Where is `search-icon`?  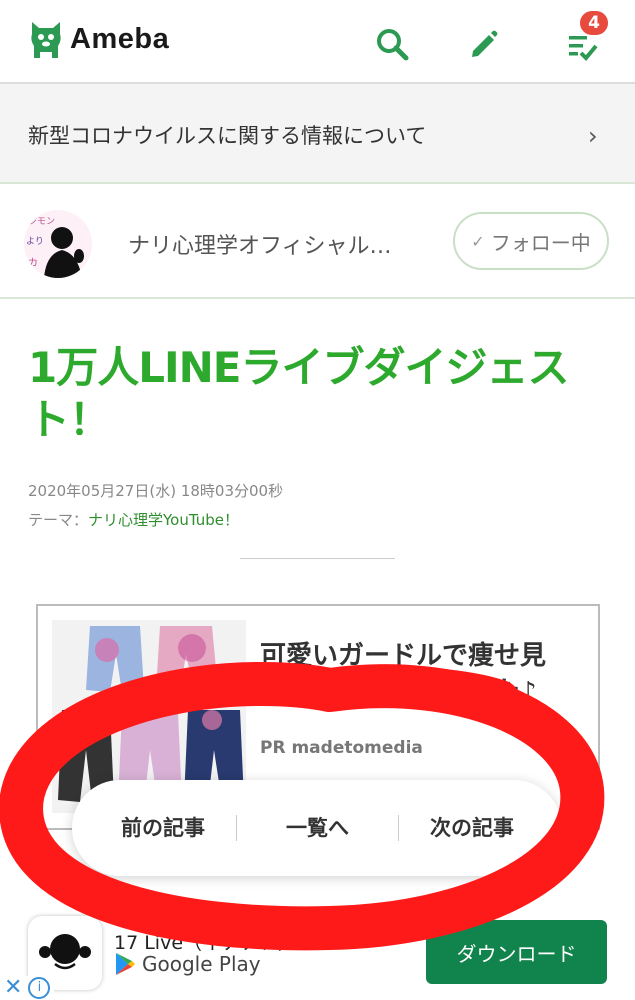 search-icon is located at coordinates (393, 45).